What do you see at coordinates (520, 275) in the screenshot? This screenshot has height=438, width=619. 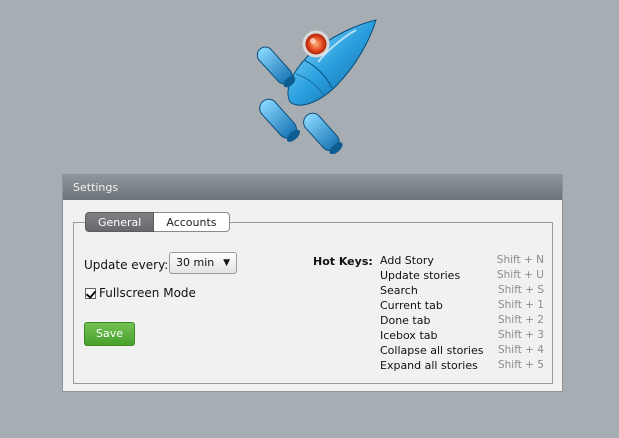 I see `hotkey-shortcut: Shift + U` at bounding box center [520, 275].